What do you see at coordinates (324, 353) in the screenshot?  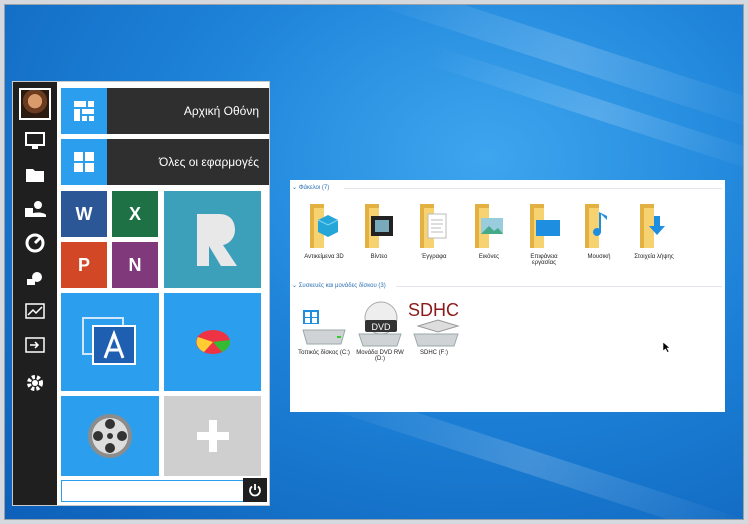 I see `drive-label: Τοπικός δίσκος (C:)` at bounding box center [324, 353].